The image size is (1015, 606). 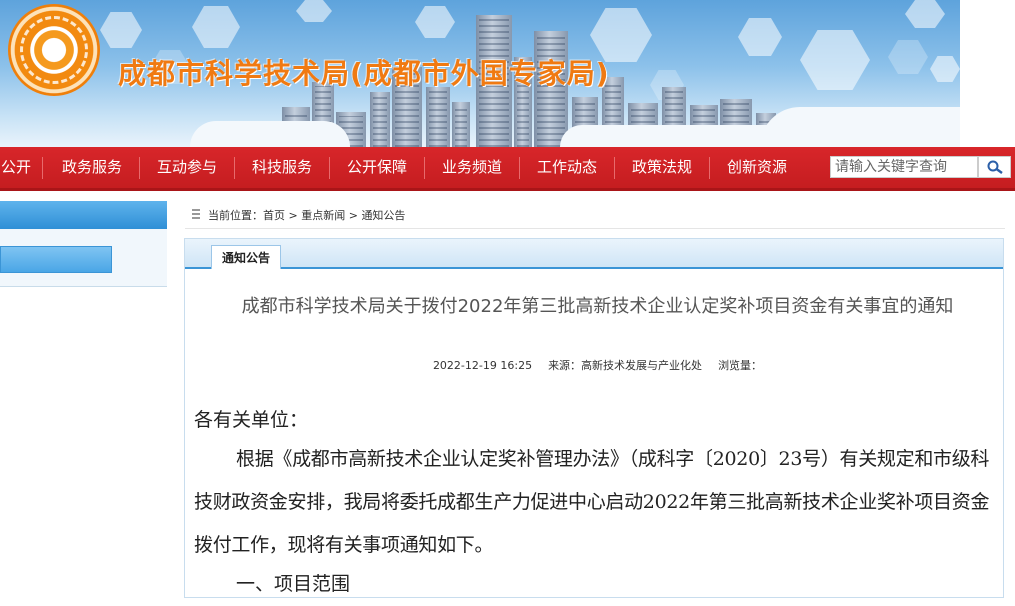 What do you see at coordinates (56, 259) in the screenshot?
I see `sidebar-item` at bounding box center [56, 259].